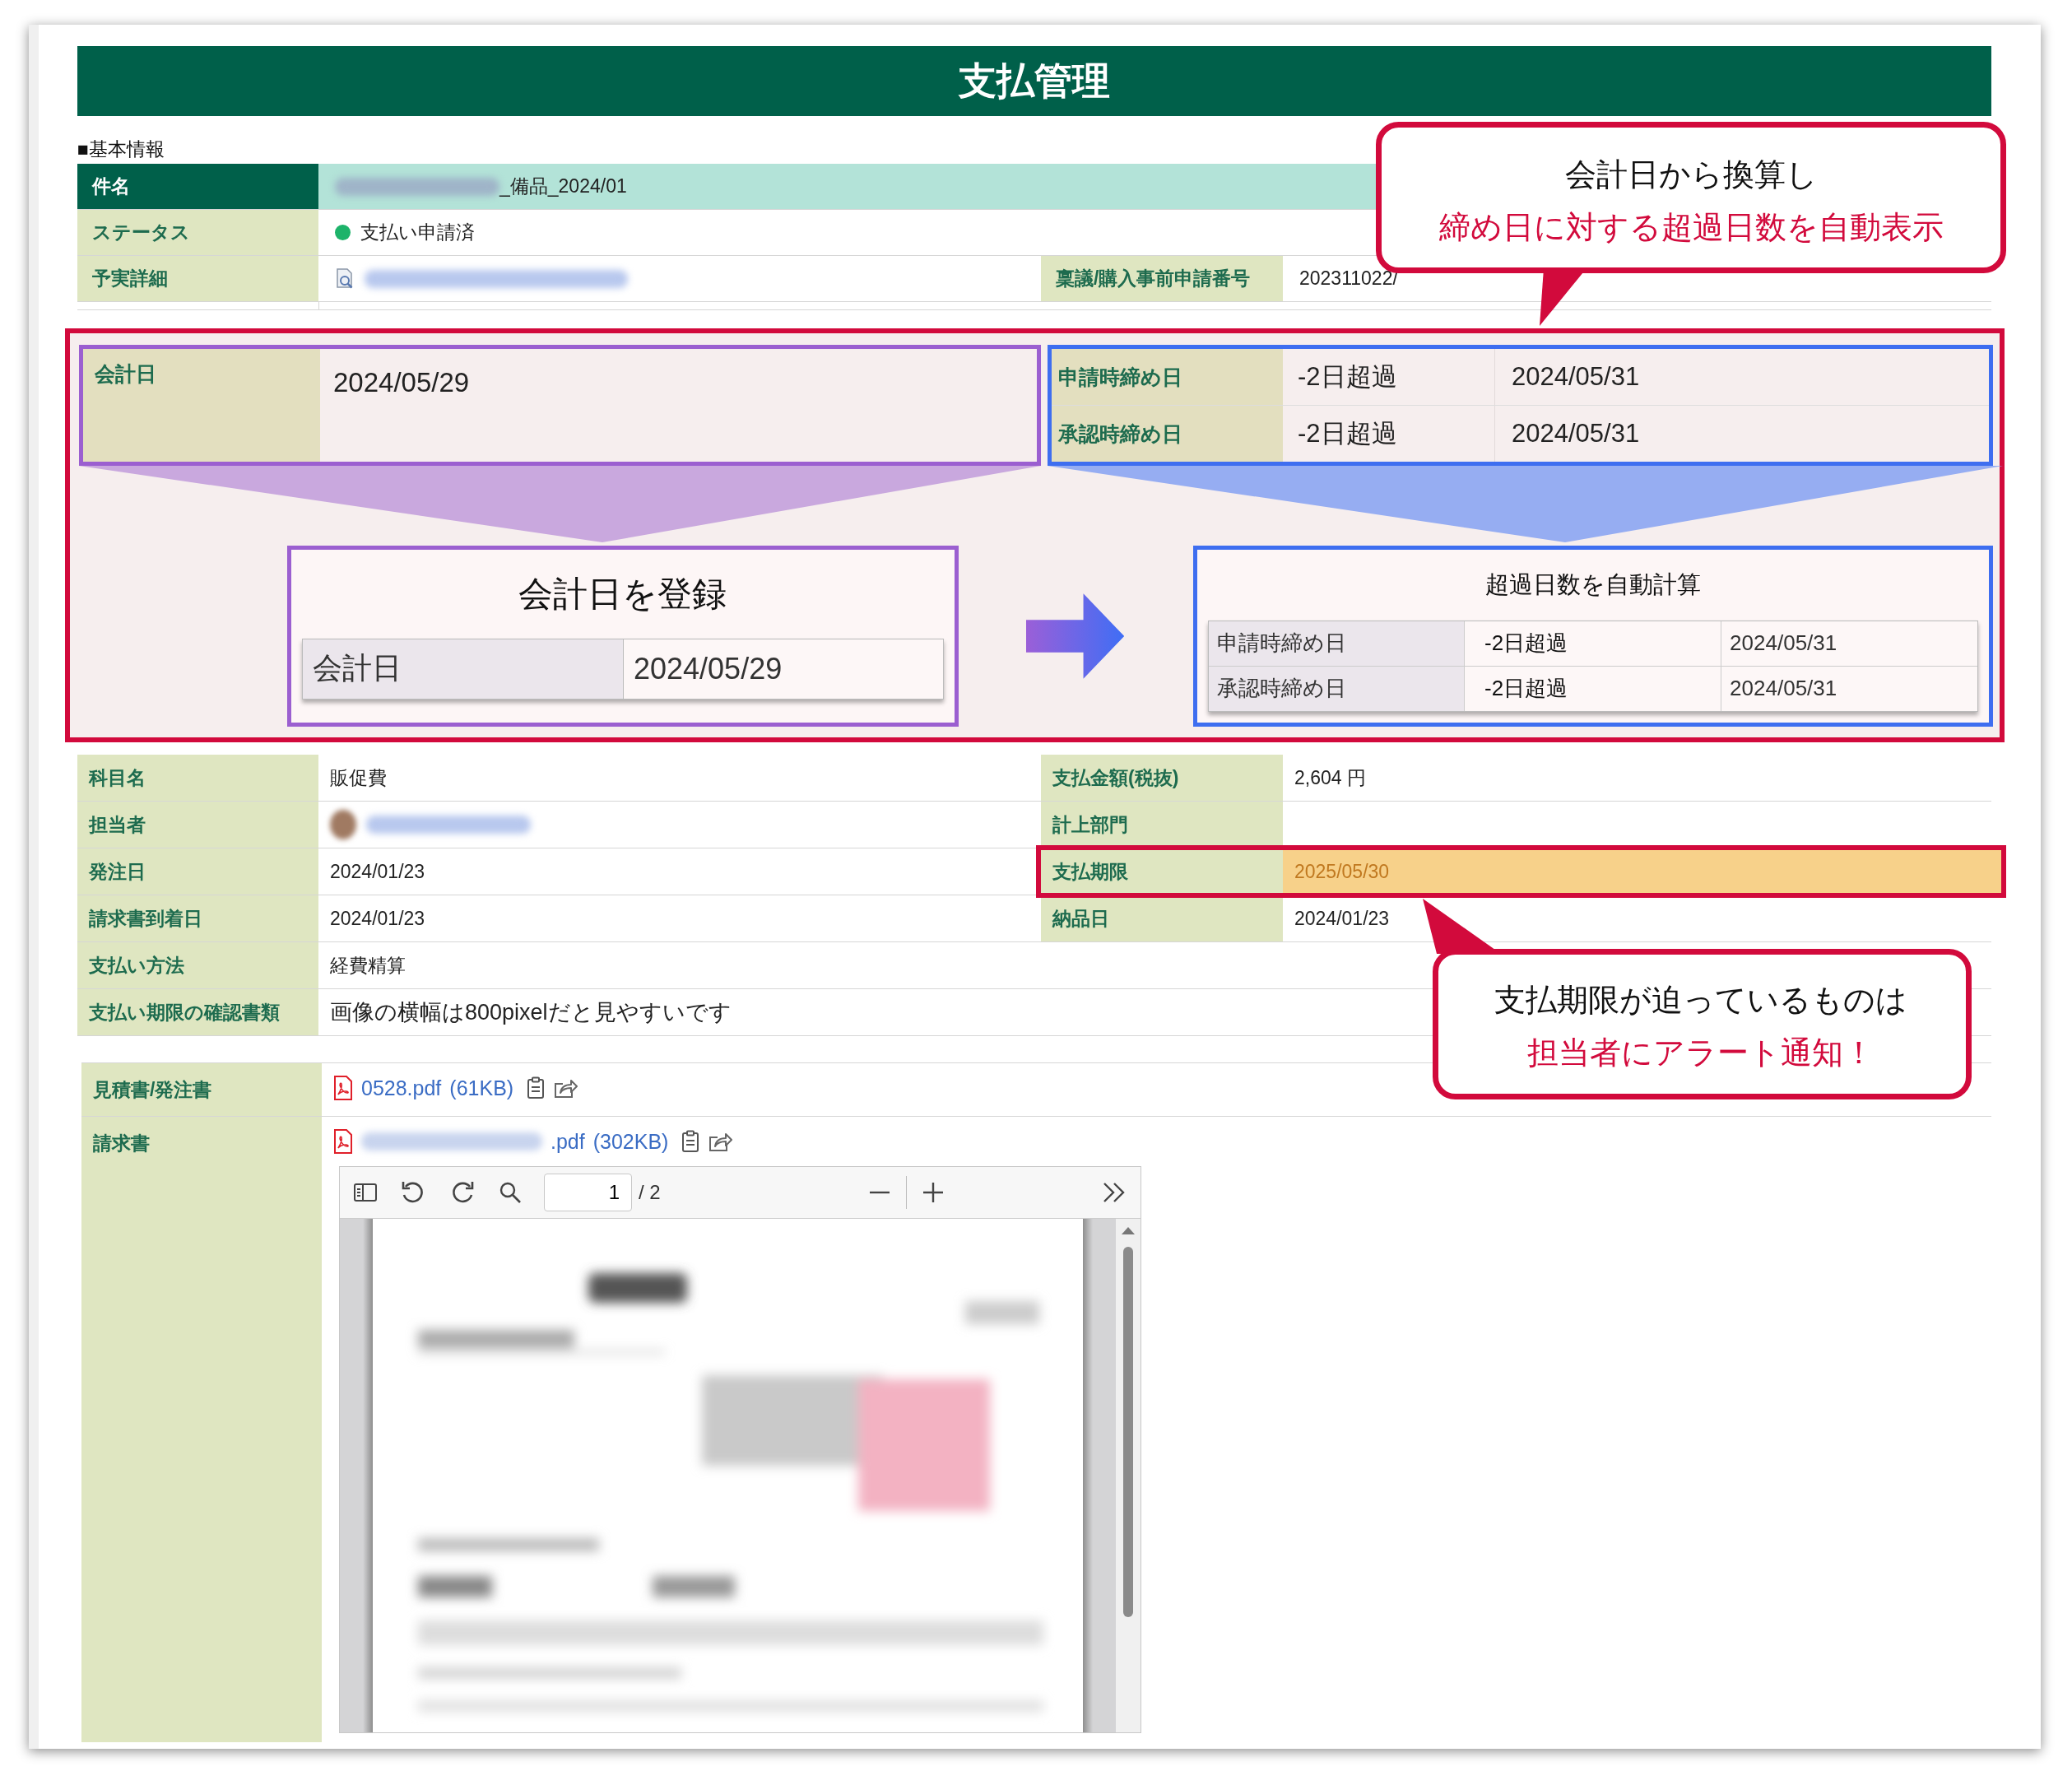  Describe the element at coordinates (1691, 174) in the screenshot. I see `callout-text: 会計日から換算し` at that location.